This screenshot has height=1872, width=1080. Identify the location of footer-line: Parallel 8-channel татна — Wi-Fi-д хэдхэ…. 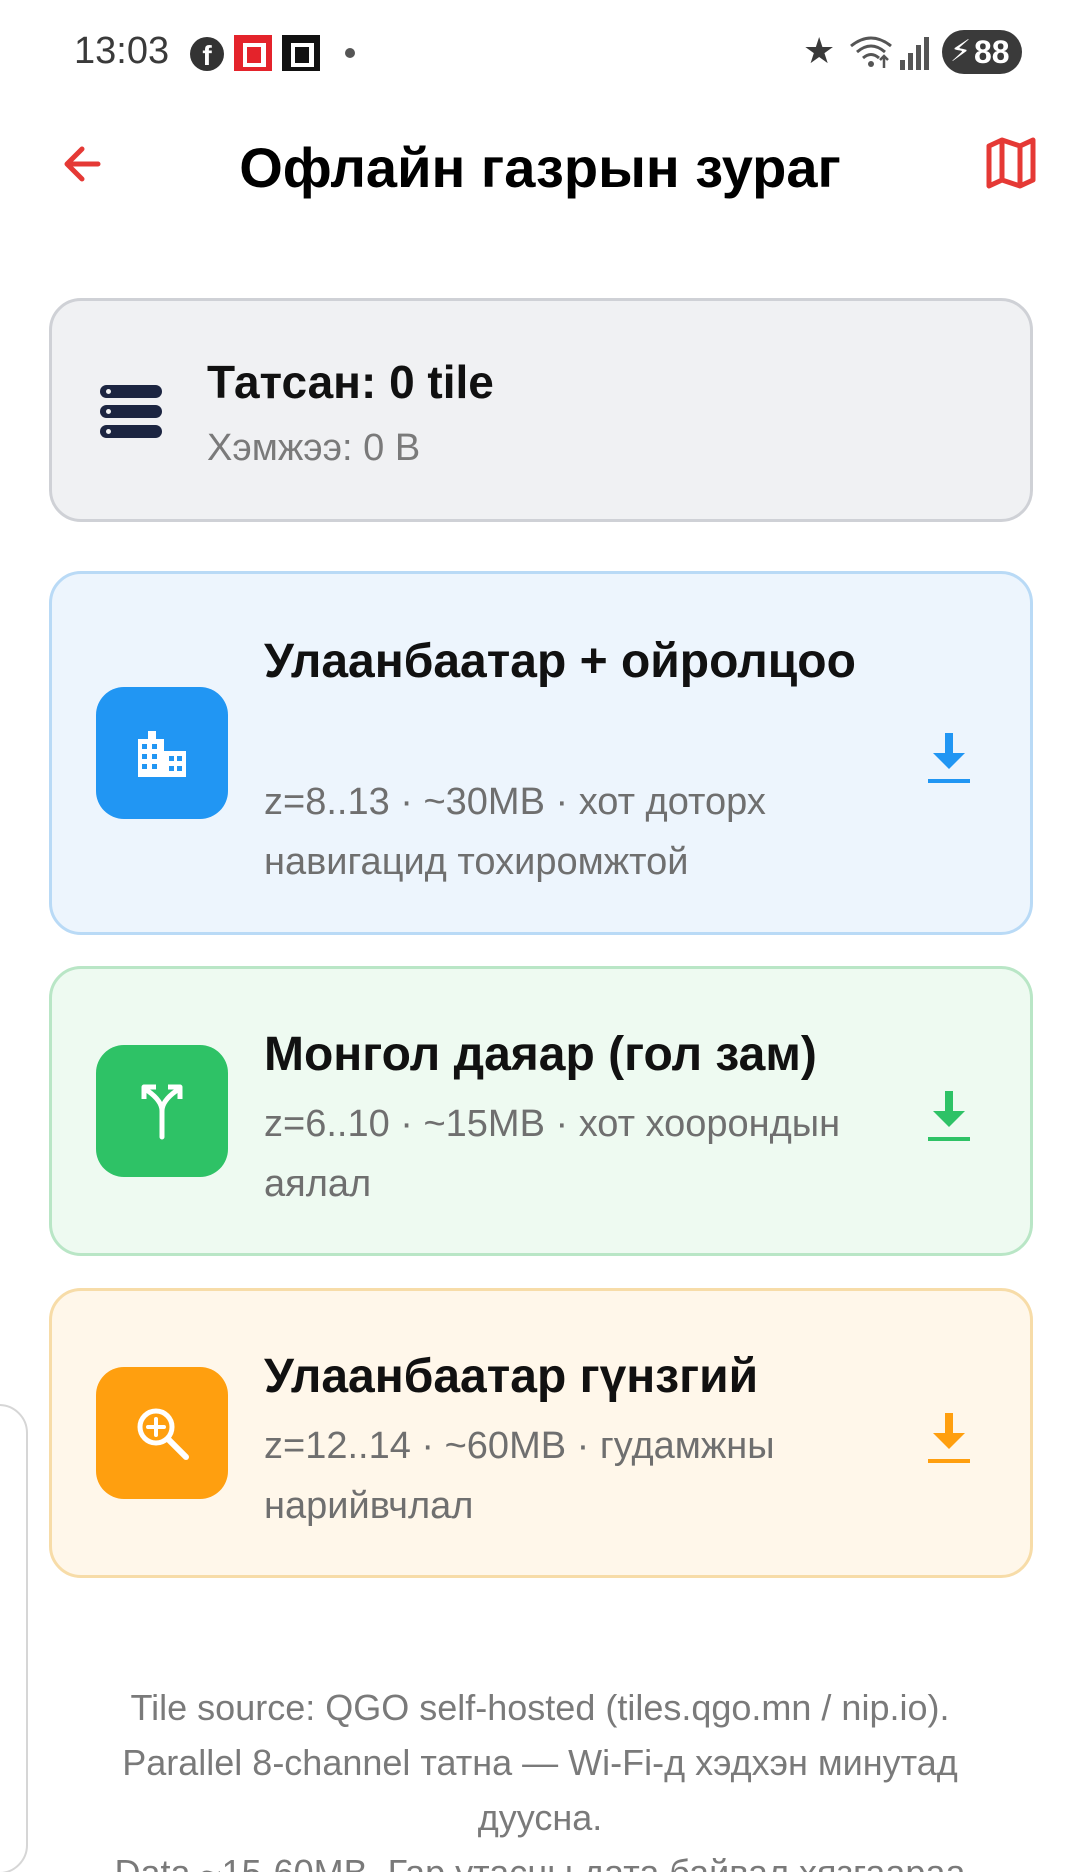
(540, 1762).